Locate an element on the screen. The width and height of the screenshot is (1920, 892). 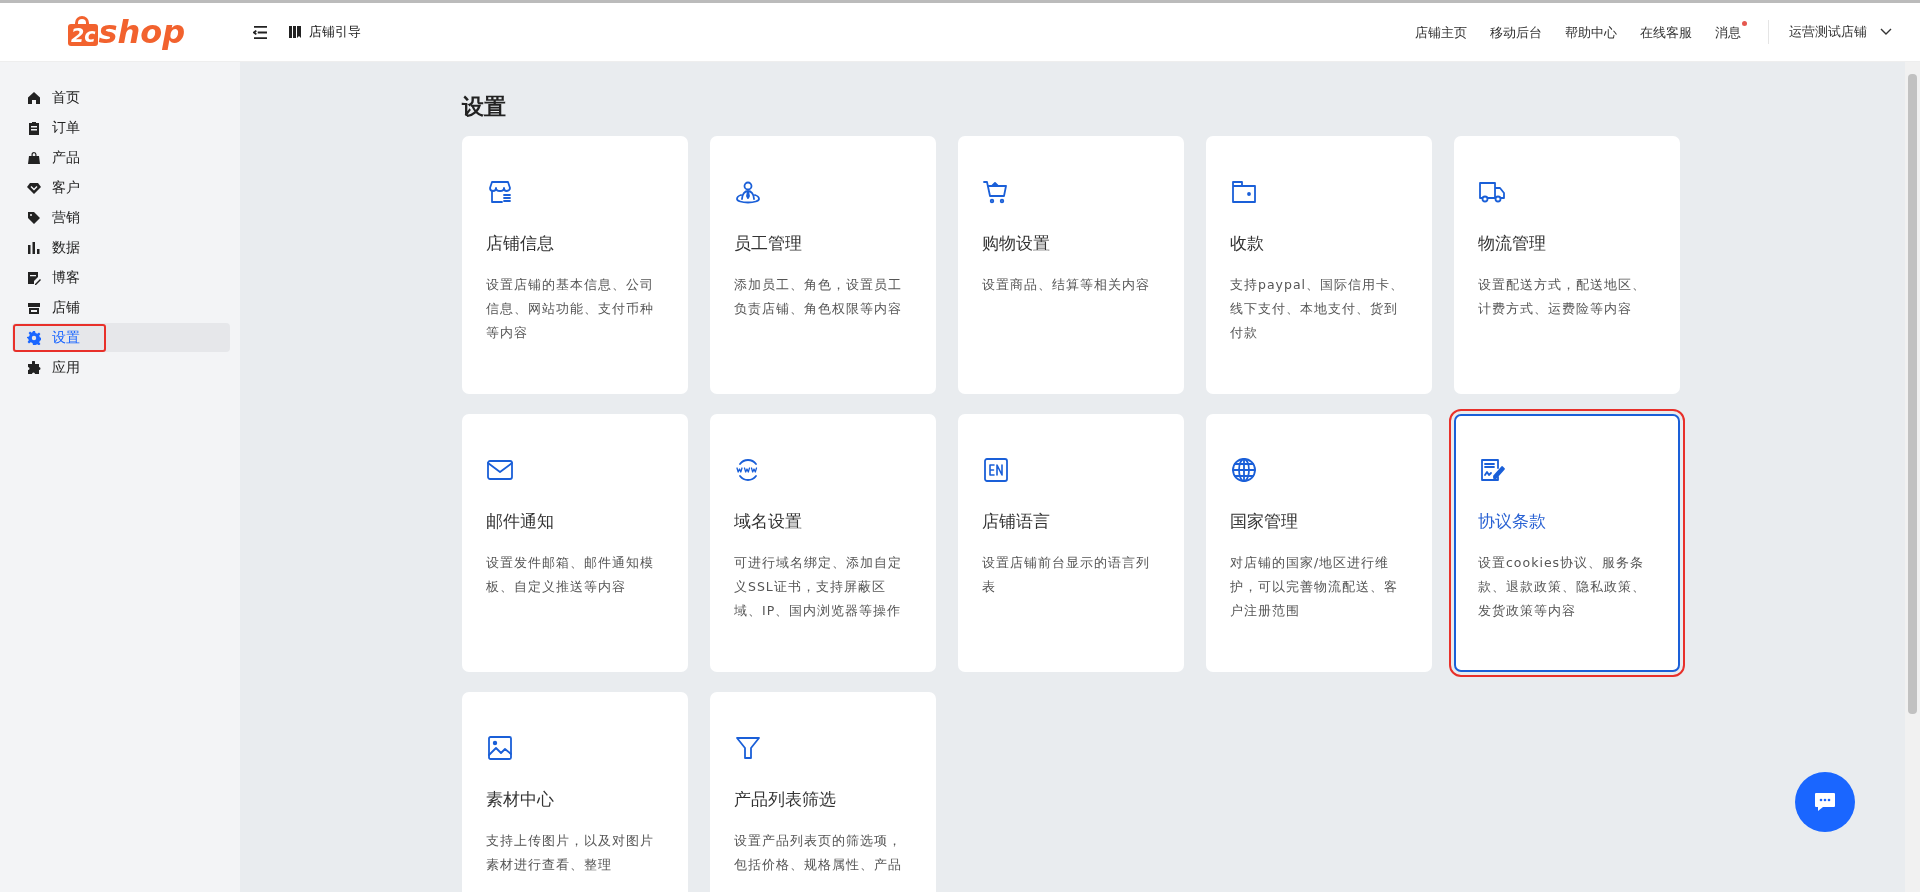
sidebar-item: 数据 is located at coordinates (121, 247).